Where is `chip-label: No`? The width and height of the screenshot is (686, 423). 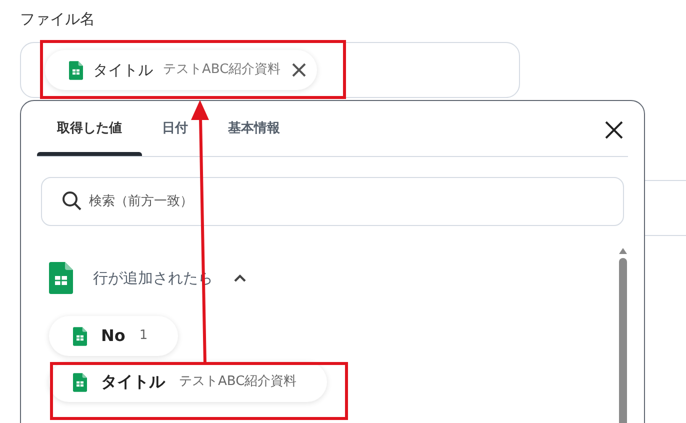 chip-label: No is located at coordinates (113, 336).